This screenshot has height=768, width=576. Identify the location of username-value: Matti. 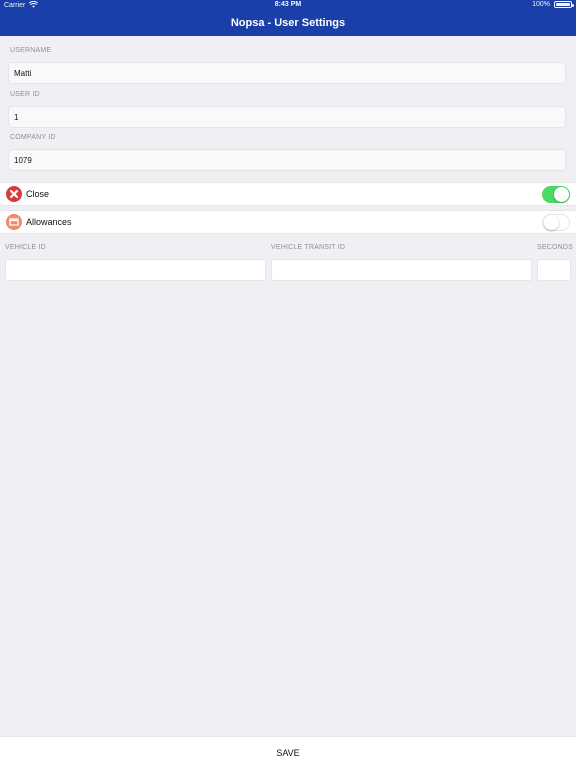
(23, 73).